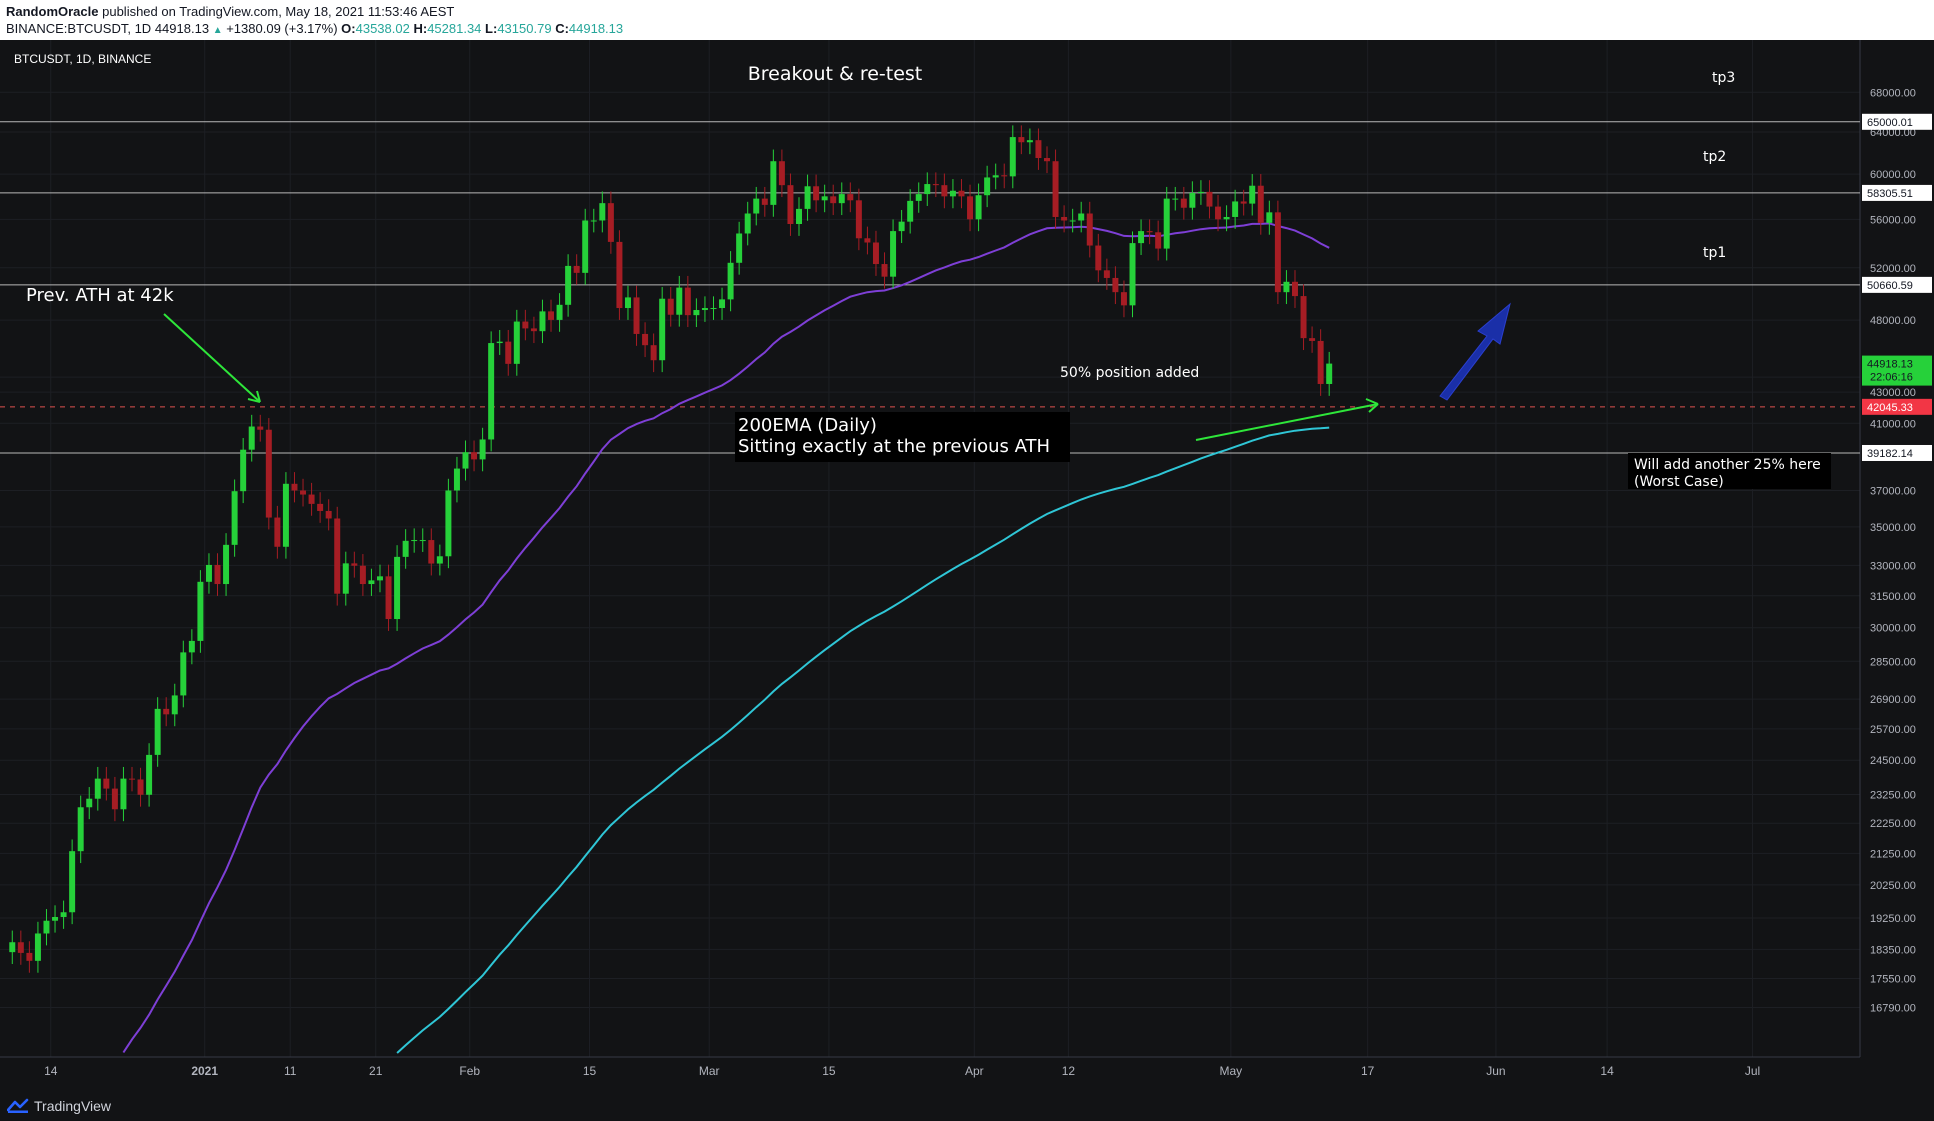  What do you see at coordinates (1893, 321) in the screenshot?
I see `price-tick-label: 48000.00` at bounding box center [1893, 321].